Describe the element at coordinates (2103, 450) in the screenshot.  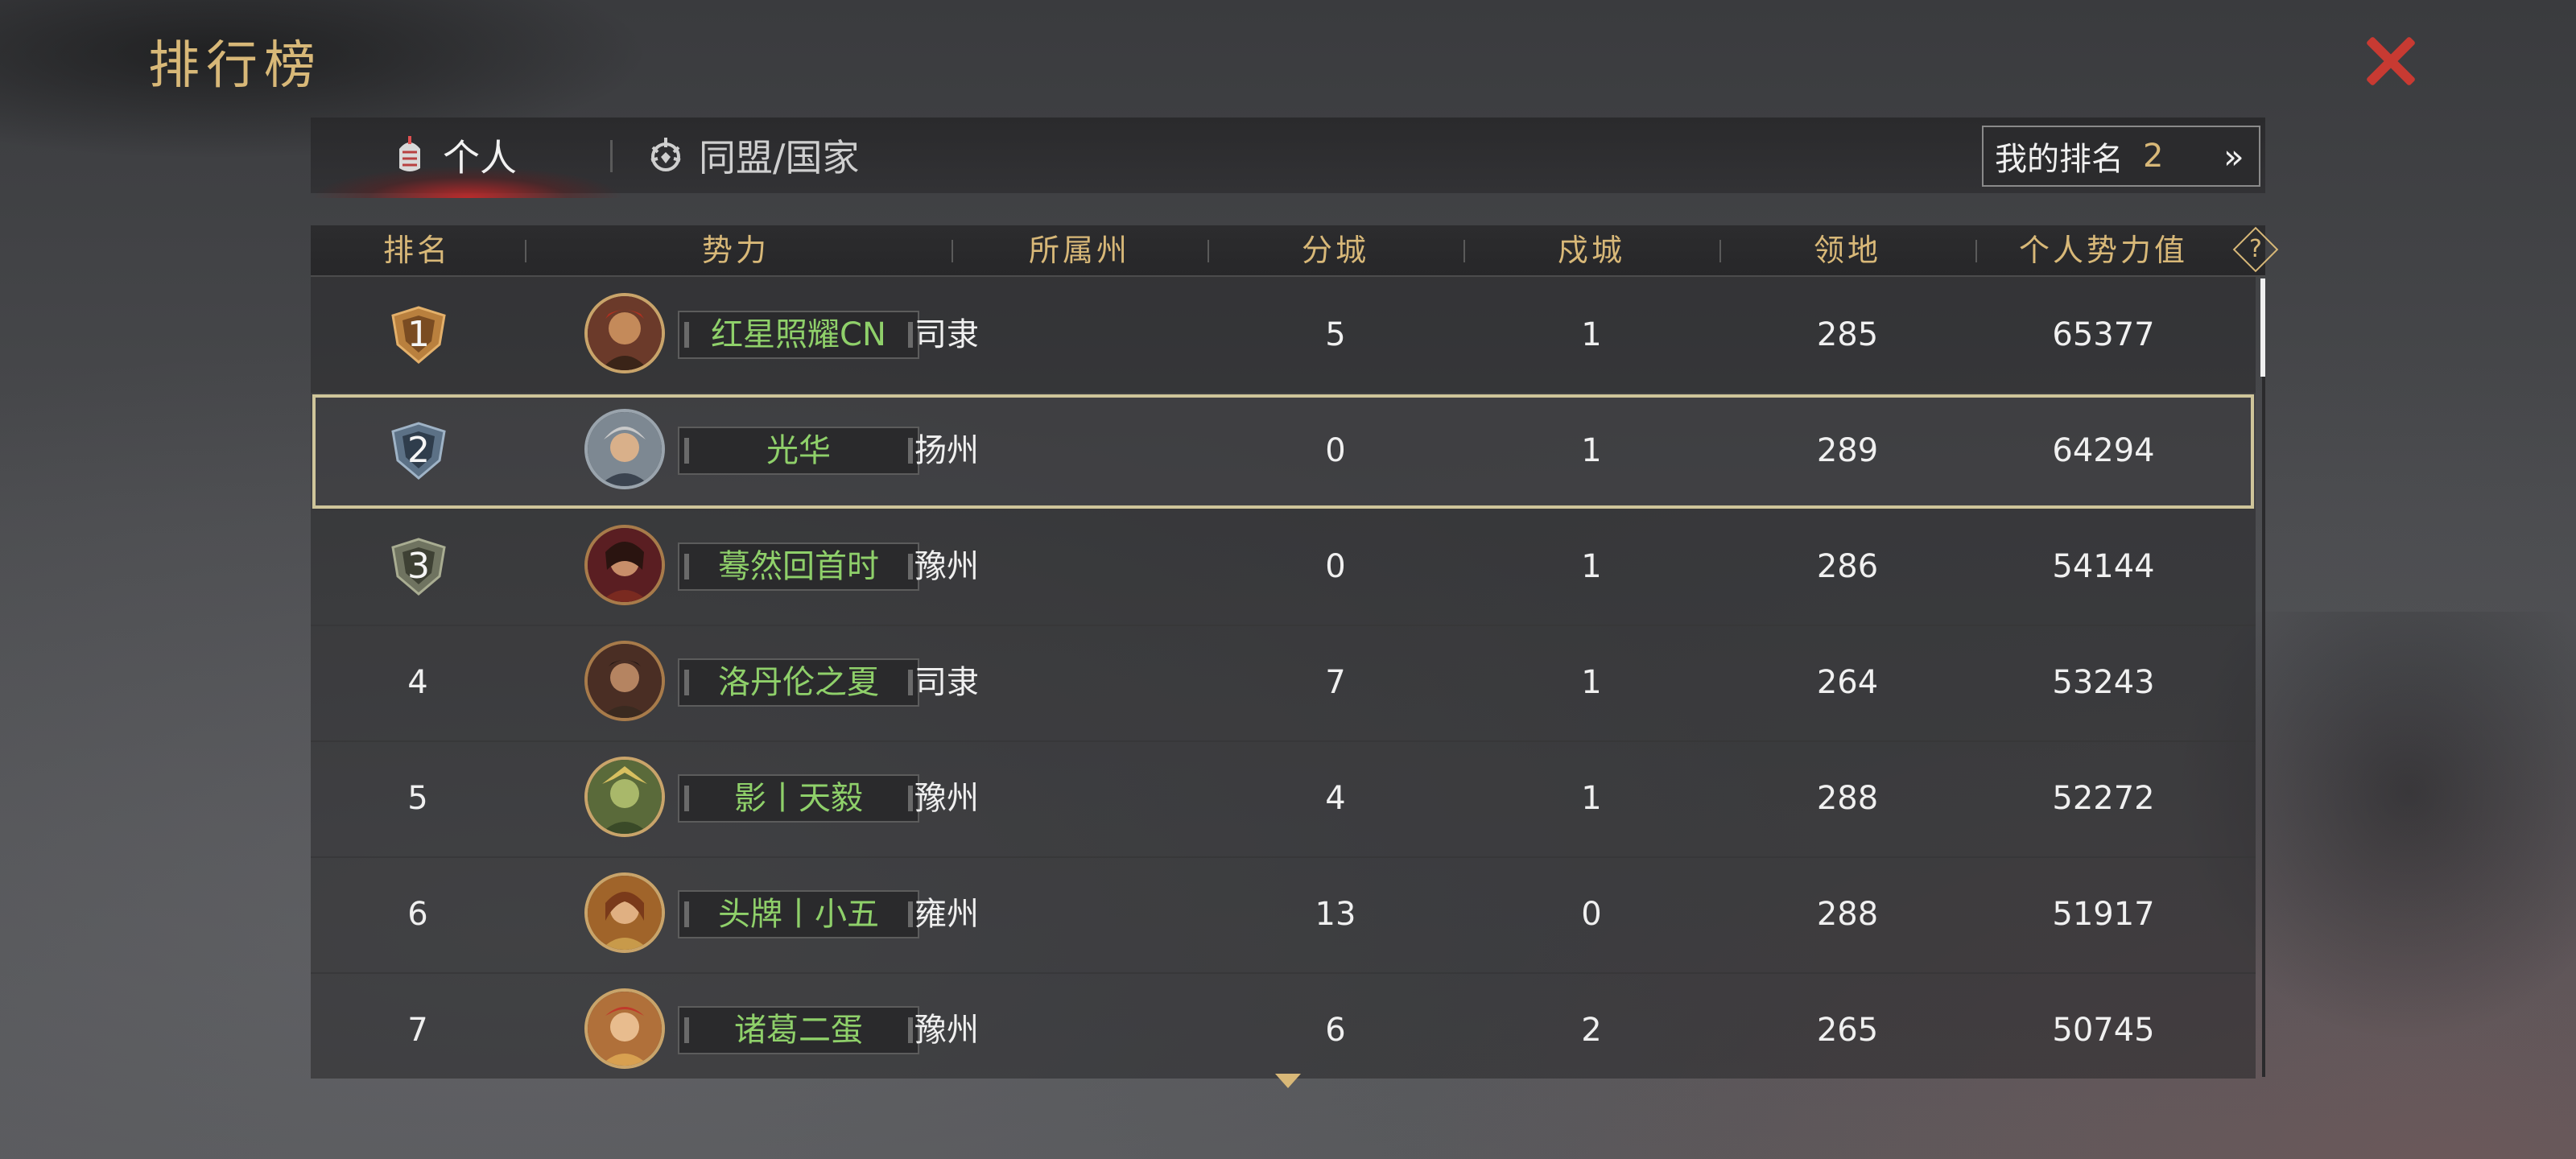
I see `power-cell: 64294` at that location.